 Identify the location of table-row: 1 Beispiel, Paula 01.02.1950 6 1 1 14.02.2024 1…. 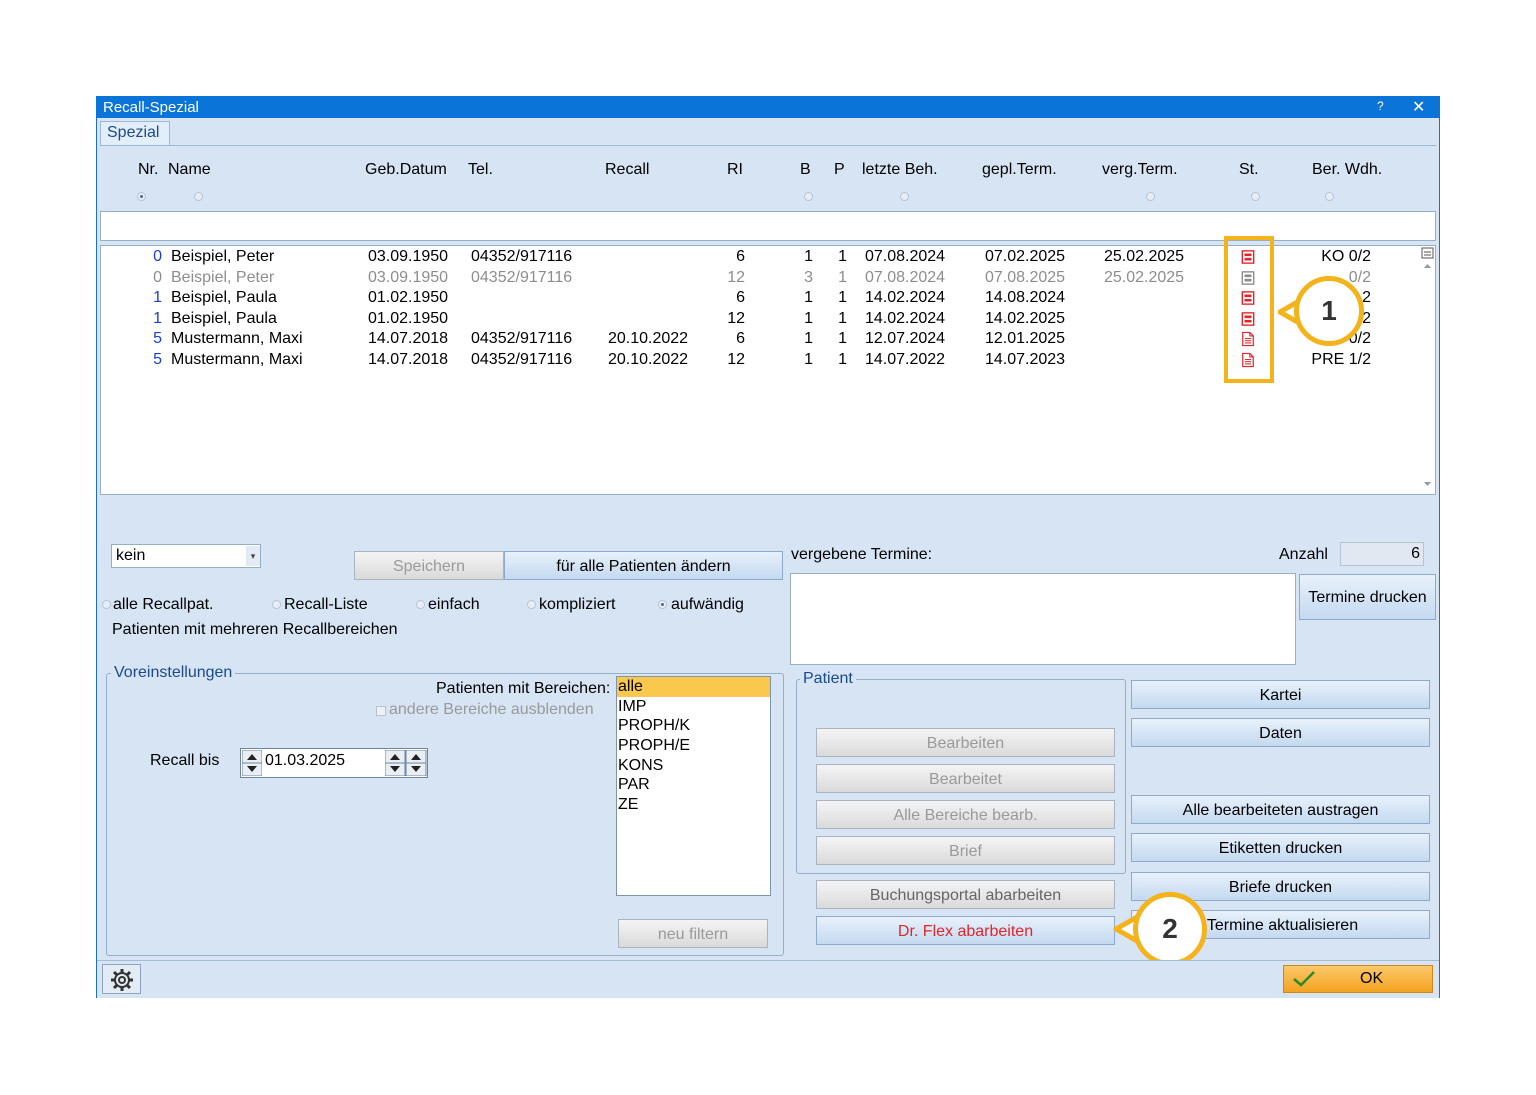
(760, 299).